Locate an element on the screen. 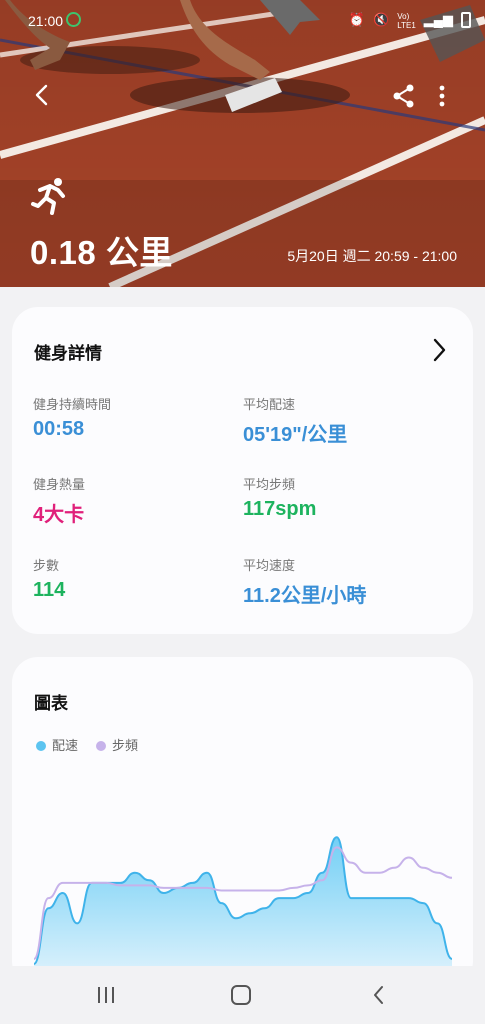 The height and width of the screenshot is (1024, 485). pace-cadence-chart is located at coordinates (243, 911).